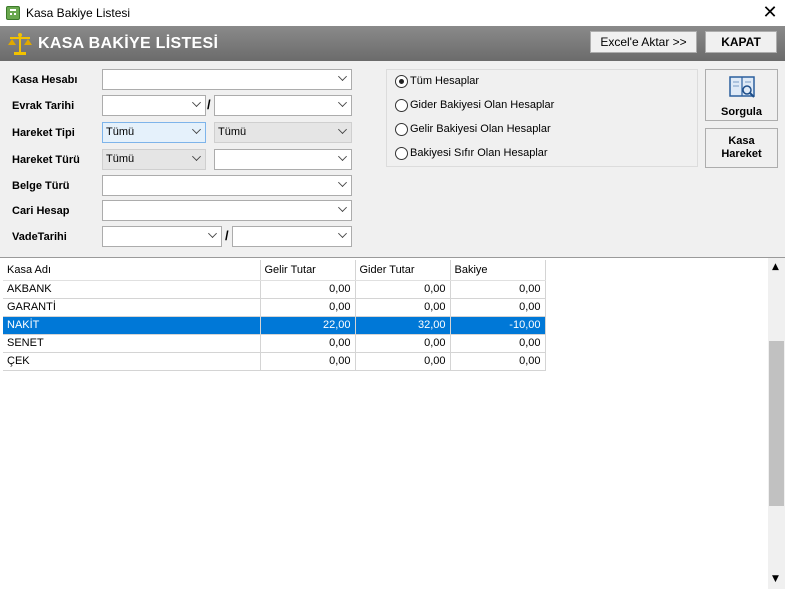 This screenshot has height=589, width=785. I want to click on vade-tarihi-to, so click(292, 236).